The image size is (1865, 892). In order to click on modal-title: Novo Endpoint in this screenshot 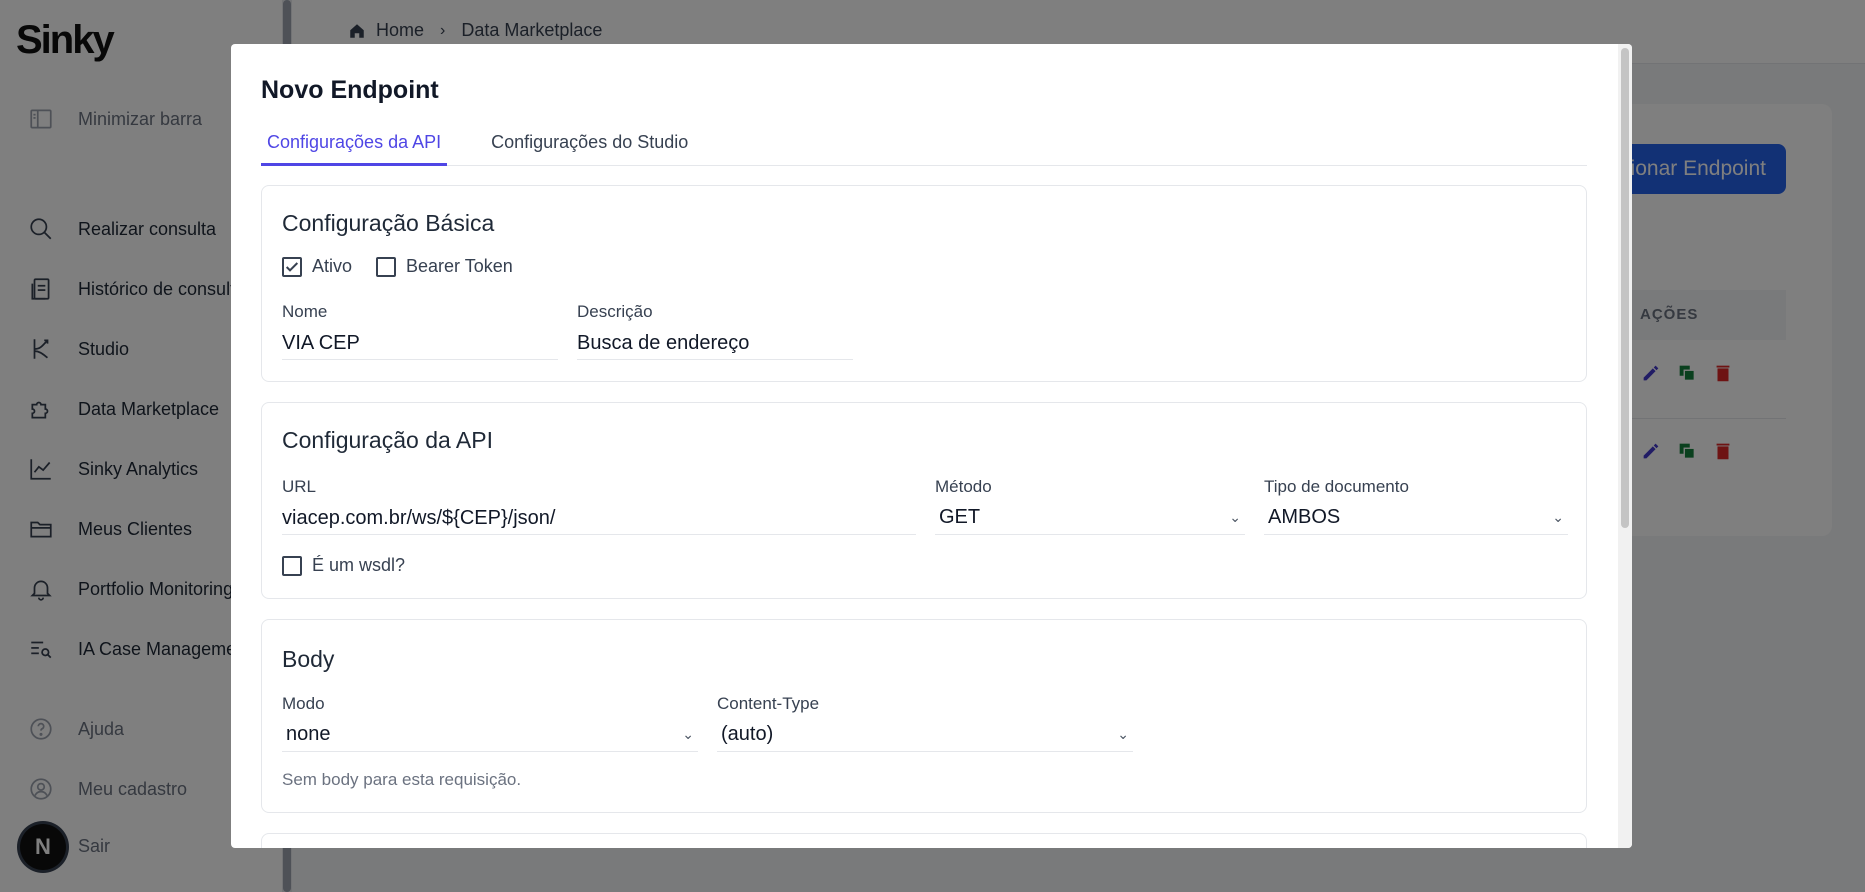, I will do `click(350, 90)`.